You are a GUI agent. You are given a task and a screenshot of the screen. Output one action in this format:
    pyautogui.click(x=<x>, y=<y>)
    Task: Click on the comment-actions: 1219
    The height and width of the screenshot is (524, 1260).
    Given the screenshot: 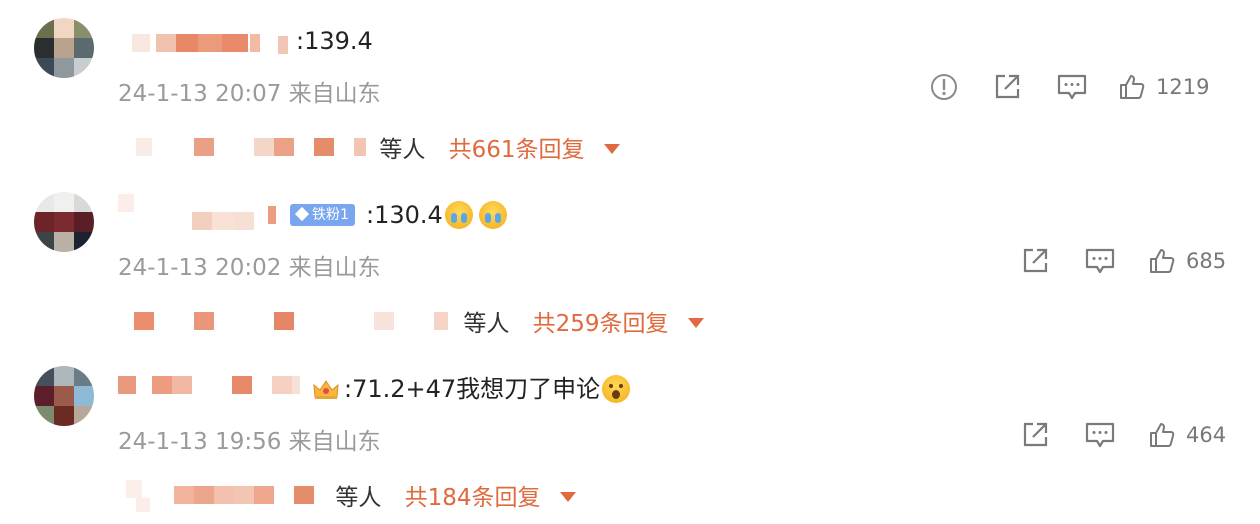 What is the action you would take?
    pyautogui.click(x=1080, y=87)
    